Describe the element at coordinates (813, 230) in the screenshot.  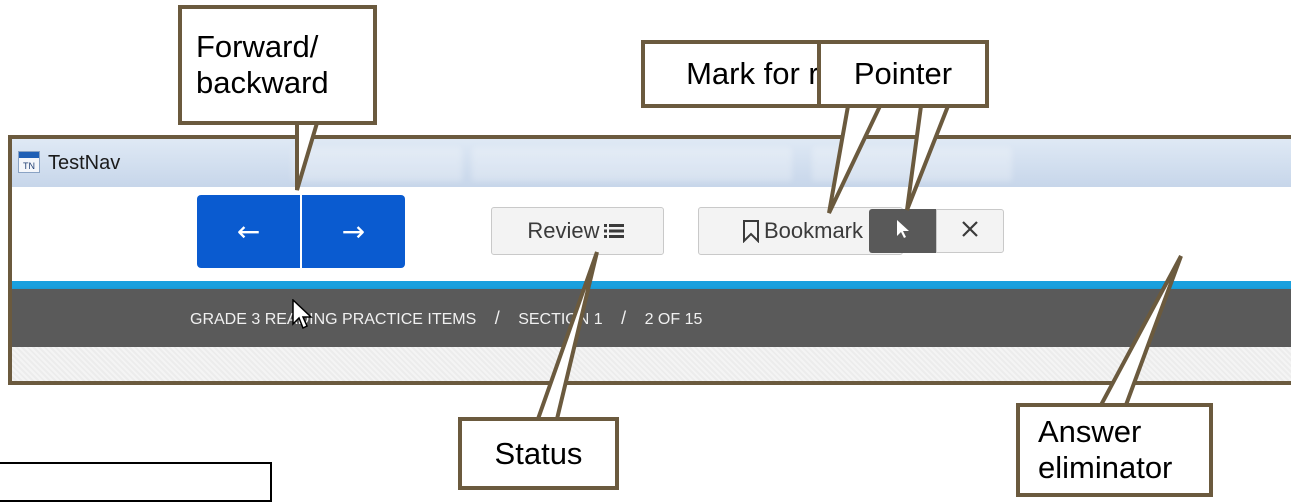
I see `bookmark-label: Bookmark` at that location.